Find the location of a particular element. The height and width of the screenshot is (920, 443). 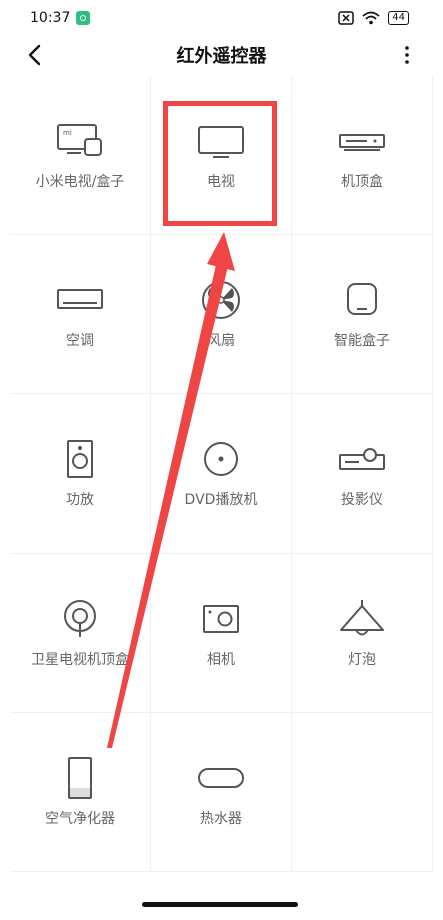

device-label: 功放 is located at coordinates (80, 500).